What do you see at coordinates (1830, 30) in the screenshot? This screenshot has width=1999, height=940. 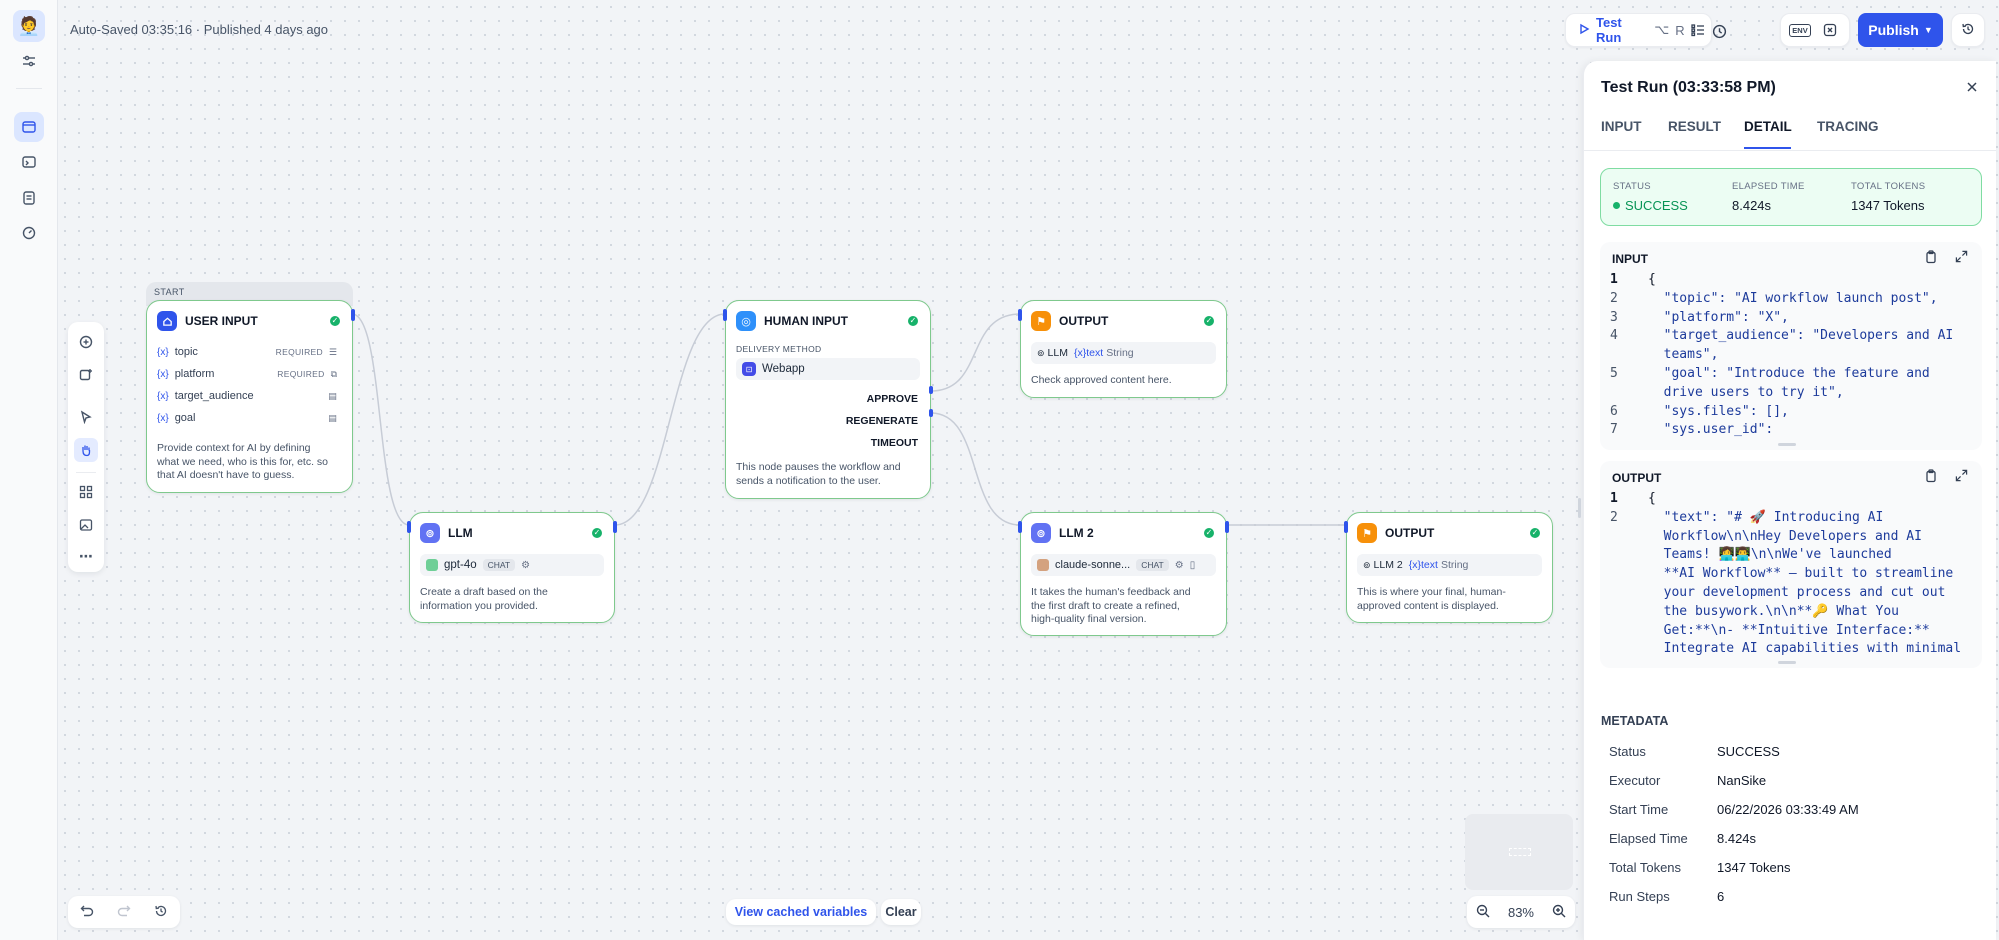 I see `variables-x-icon` at bounding box center [1830, 30].